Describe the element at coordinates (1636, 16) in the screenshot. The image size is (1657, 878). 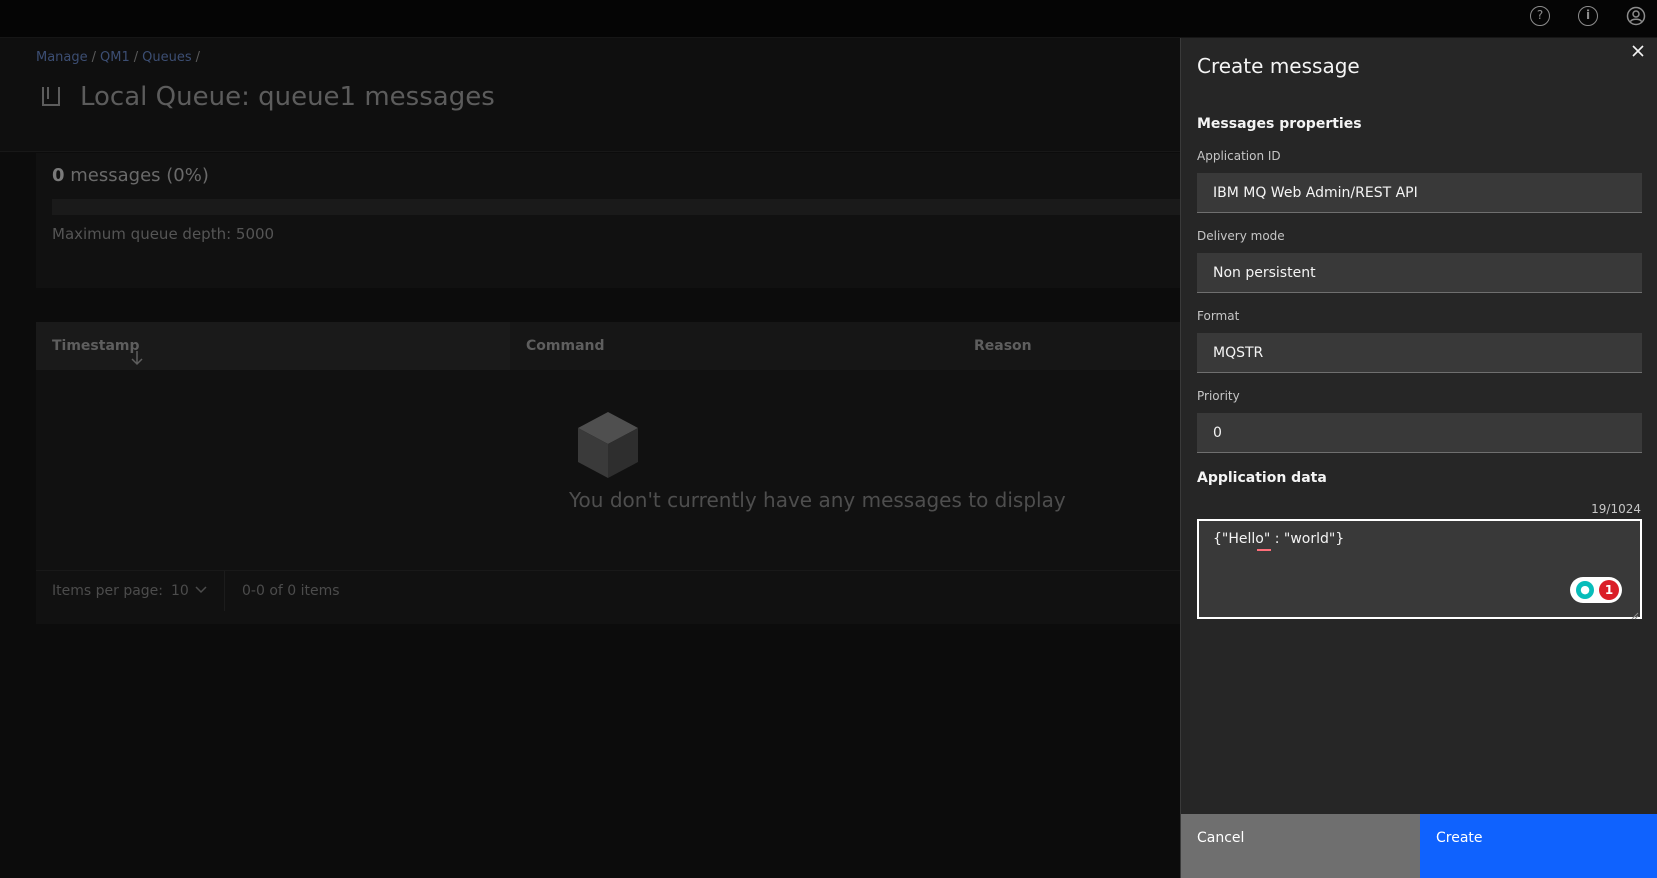
I see `user-avatar-icon` at that location.